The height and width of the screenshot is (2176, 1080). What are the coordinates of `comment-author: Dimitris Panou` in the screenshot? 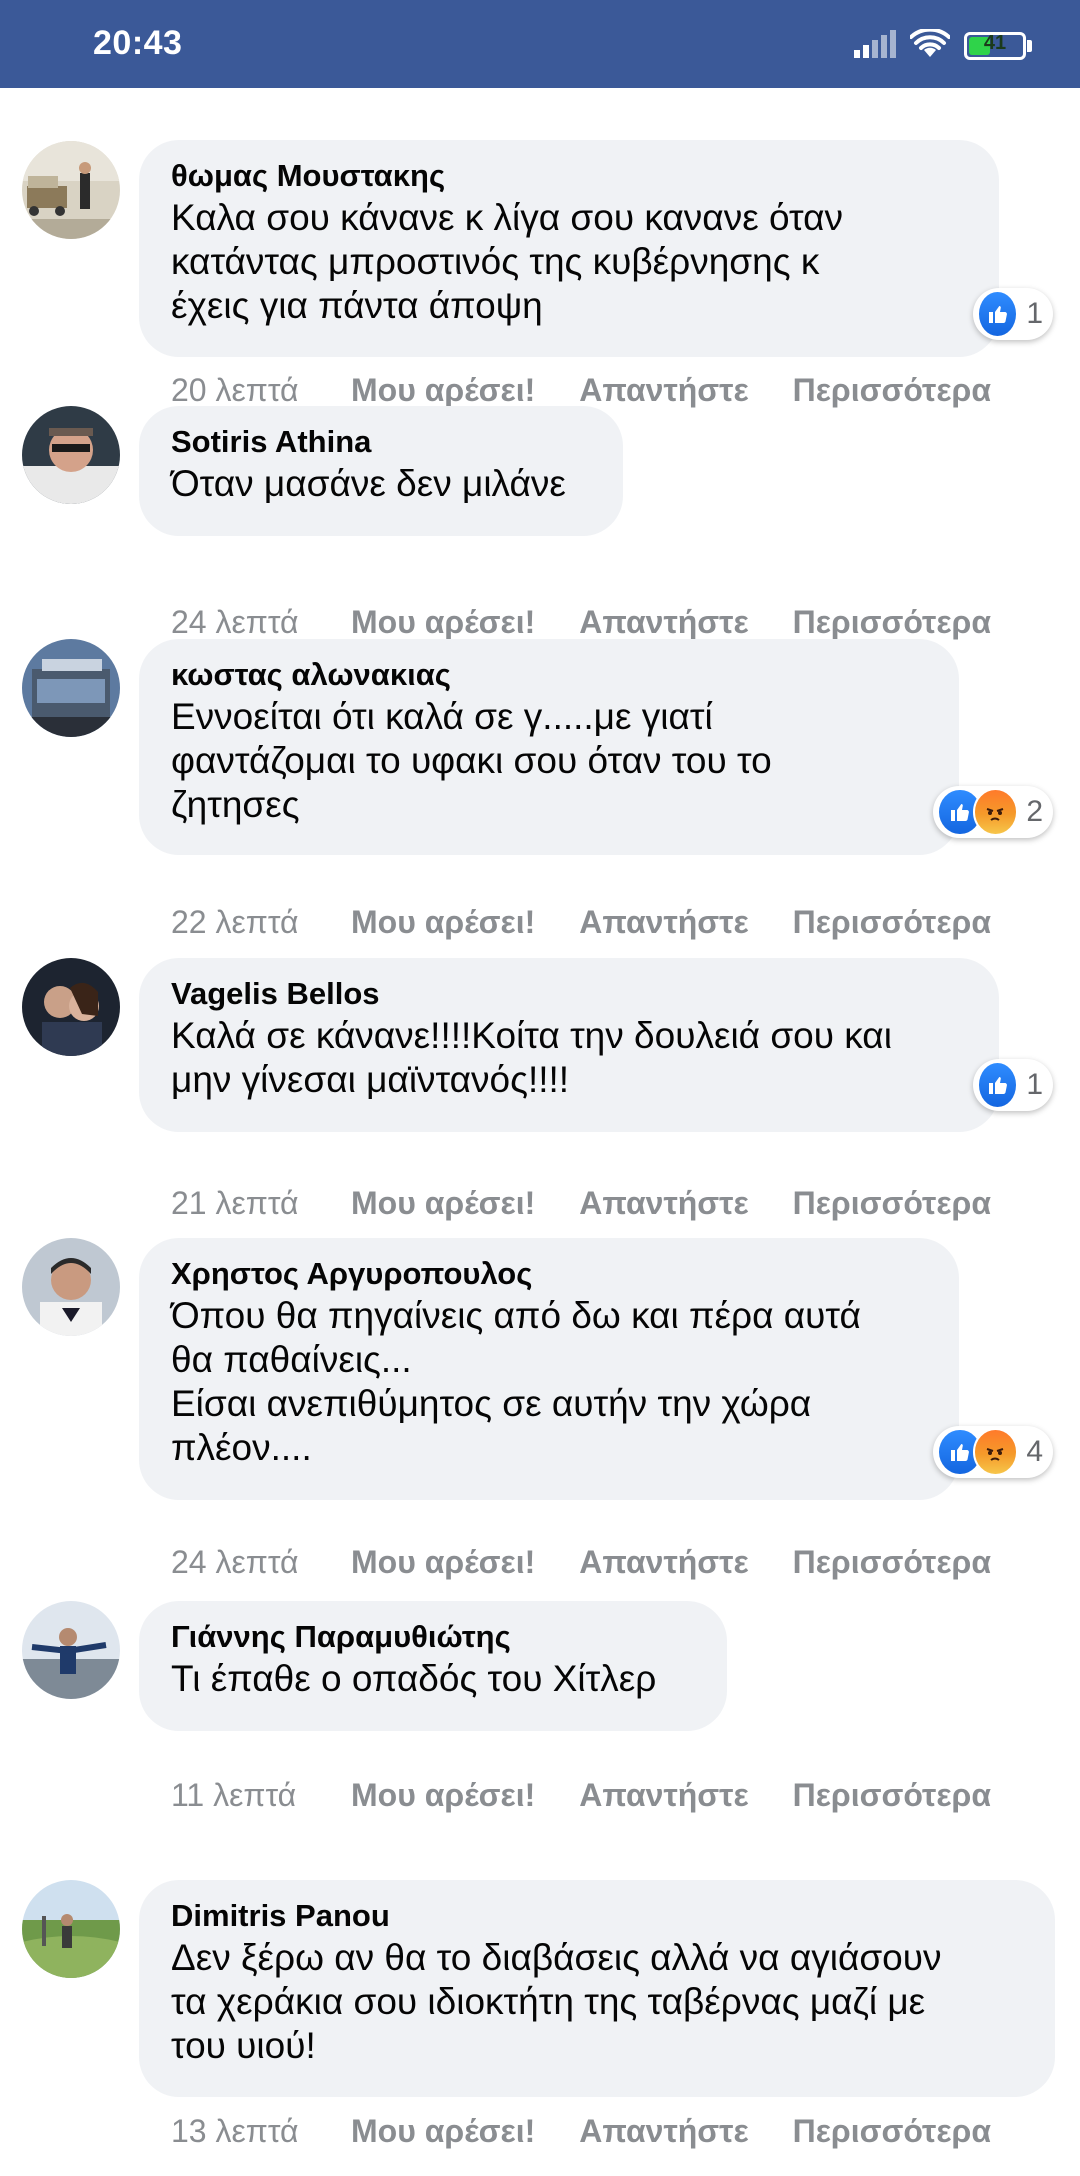 It's located at (597, 1916).